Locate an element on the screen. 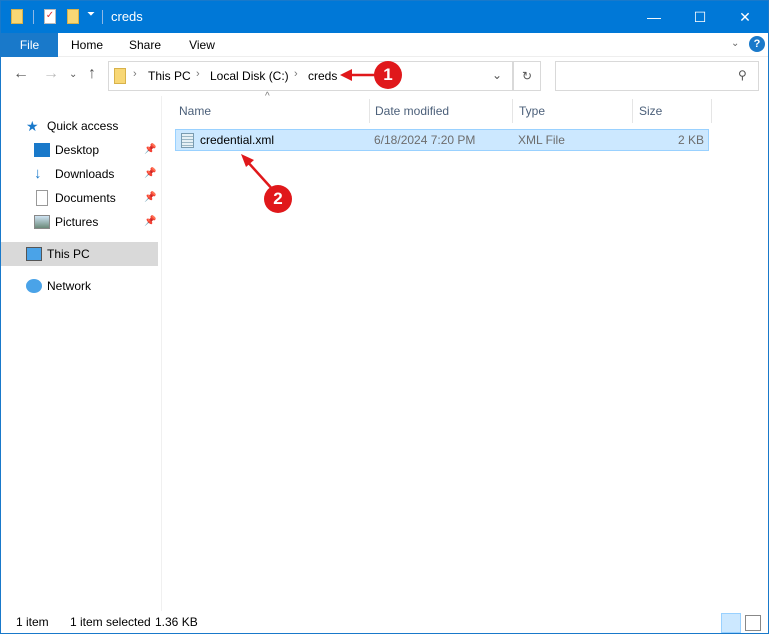  sidebar-item-documents: Documents 📌 is located at coordinates (79, 198).